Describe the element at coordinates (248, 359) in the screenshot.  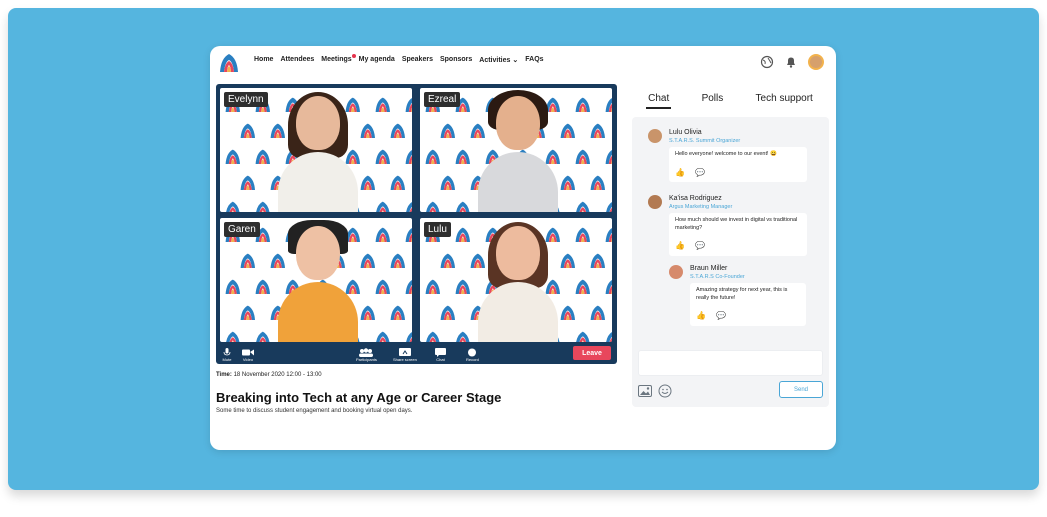
I see `video-label: Video` at that location.